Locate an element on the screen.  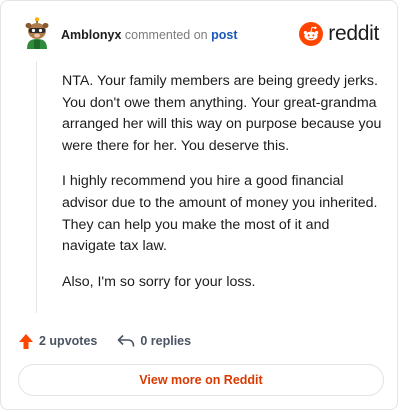
reply-arrow-icon is located at coordinates (126, 340).